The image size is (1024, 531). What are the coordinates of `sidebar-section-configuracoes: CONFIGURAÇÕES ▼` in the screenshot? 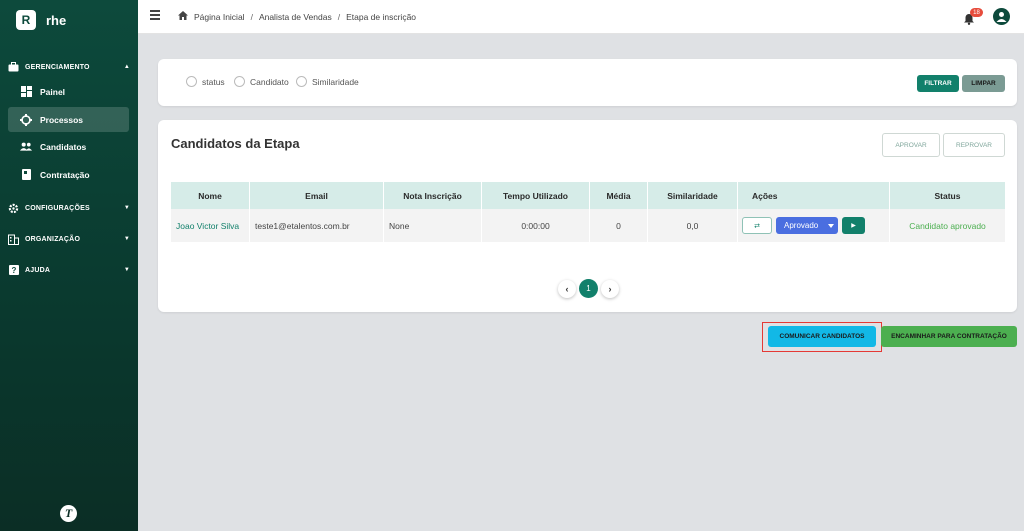 It's located at (69, 208).